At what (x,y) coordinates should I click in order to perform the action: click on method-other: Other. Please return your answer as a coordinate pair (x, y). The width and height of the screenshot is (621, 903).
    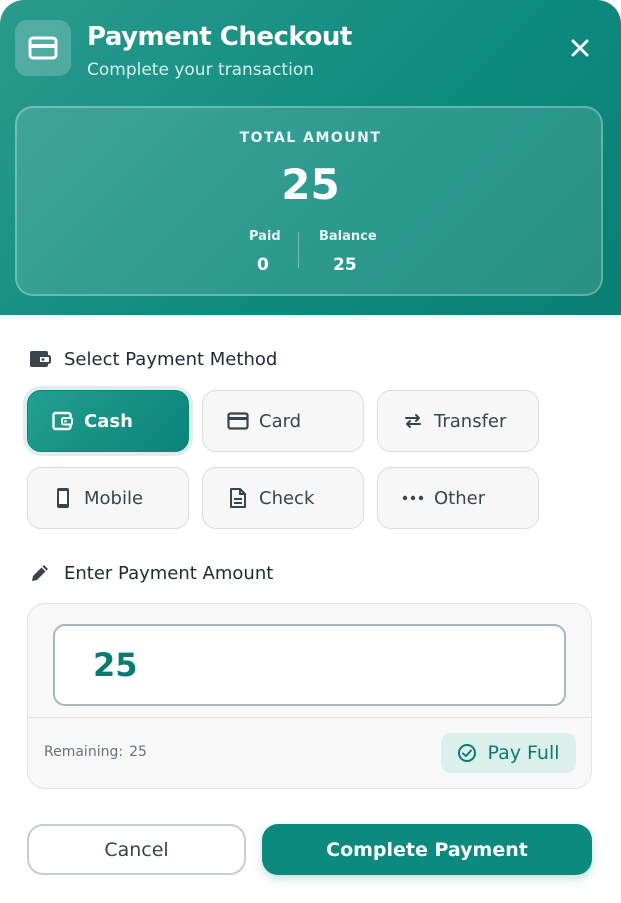
    Looking at the image, I should click on (458, 498).